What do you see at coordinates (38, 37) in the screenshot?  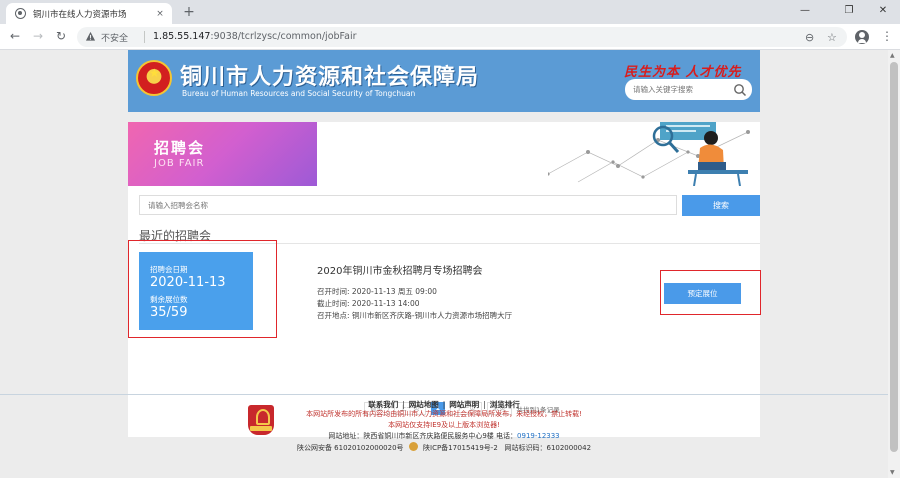 I see `forward-button: →` at bounding box center [38, 37].